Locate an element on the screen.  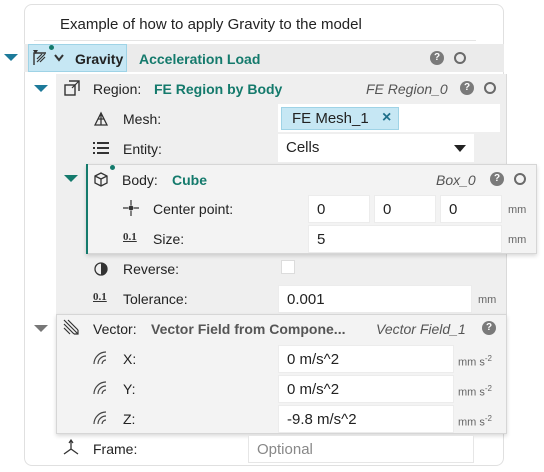
mesh-clear-icon: × is located at coordinates (386, 118).